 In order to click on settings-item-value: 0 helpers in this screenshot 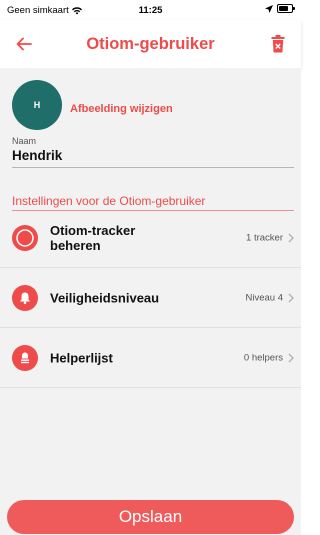, I will do `click(263, 358)`.